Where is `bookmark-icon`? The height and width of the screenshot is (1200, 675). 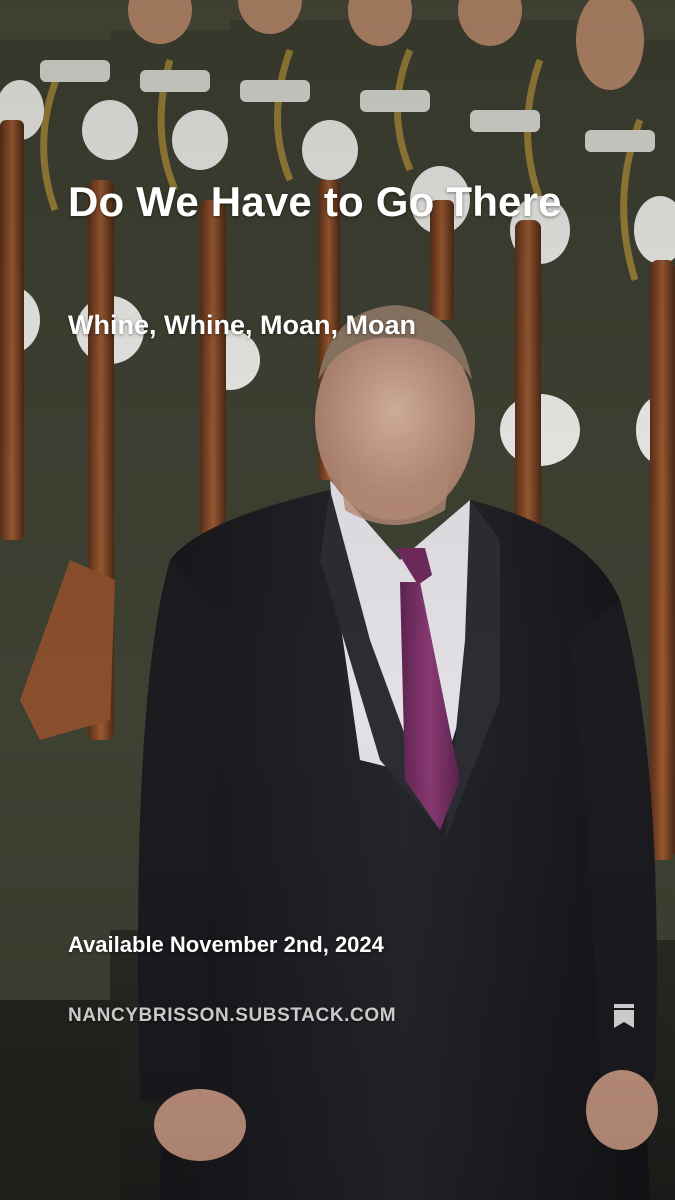 bookmark-icon is located at coordinates (624, 1016).